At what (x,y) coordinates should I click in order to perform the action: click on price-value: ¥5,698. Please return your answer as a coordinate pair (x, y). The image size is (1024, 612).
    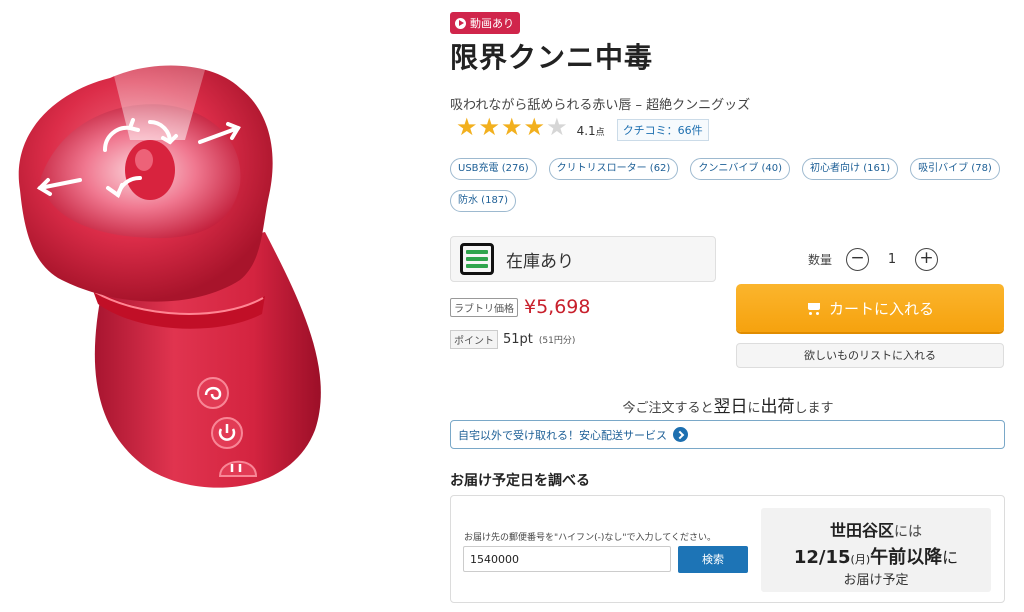
    Looking at the image, I should click on (557, 307).